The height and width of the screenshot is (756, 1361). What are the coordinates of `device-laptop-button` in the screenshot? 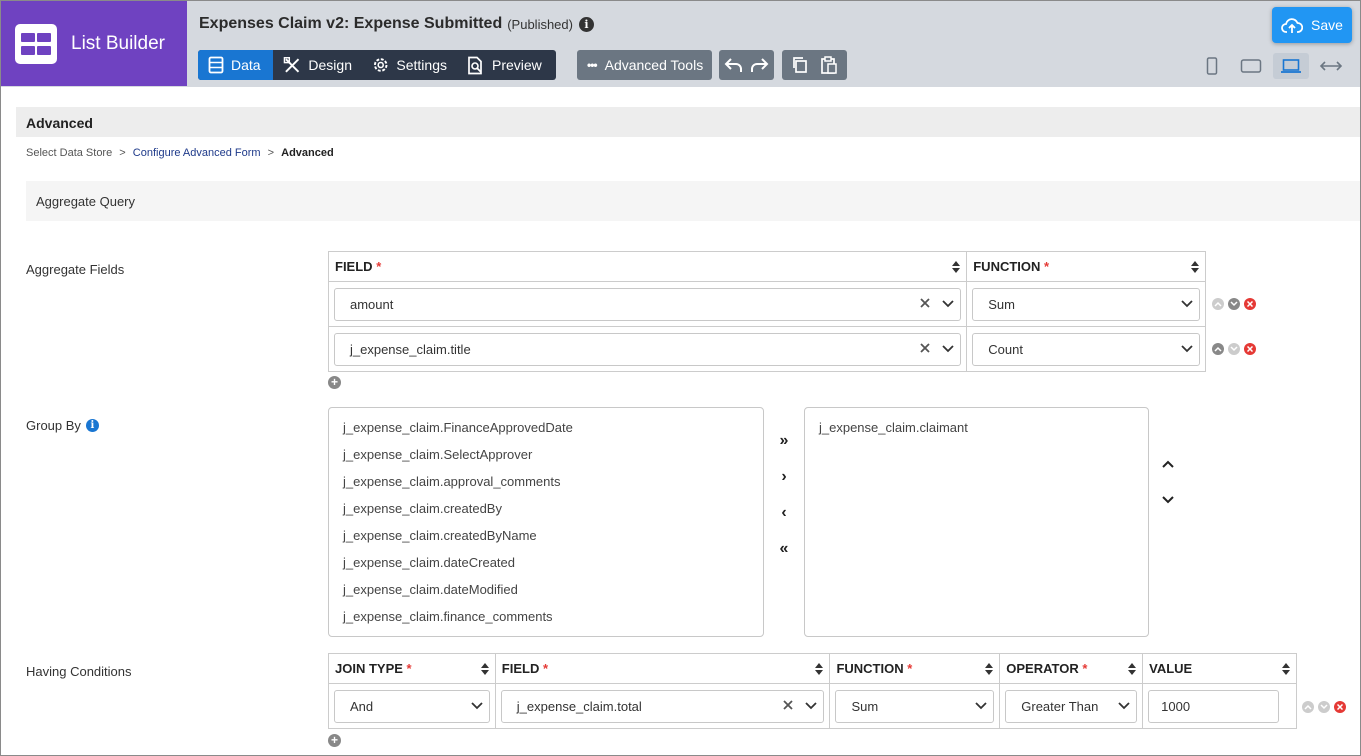 It's located at (1291, 66).